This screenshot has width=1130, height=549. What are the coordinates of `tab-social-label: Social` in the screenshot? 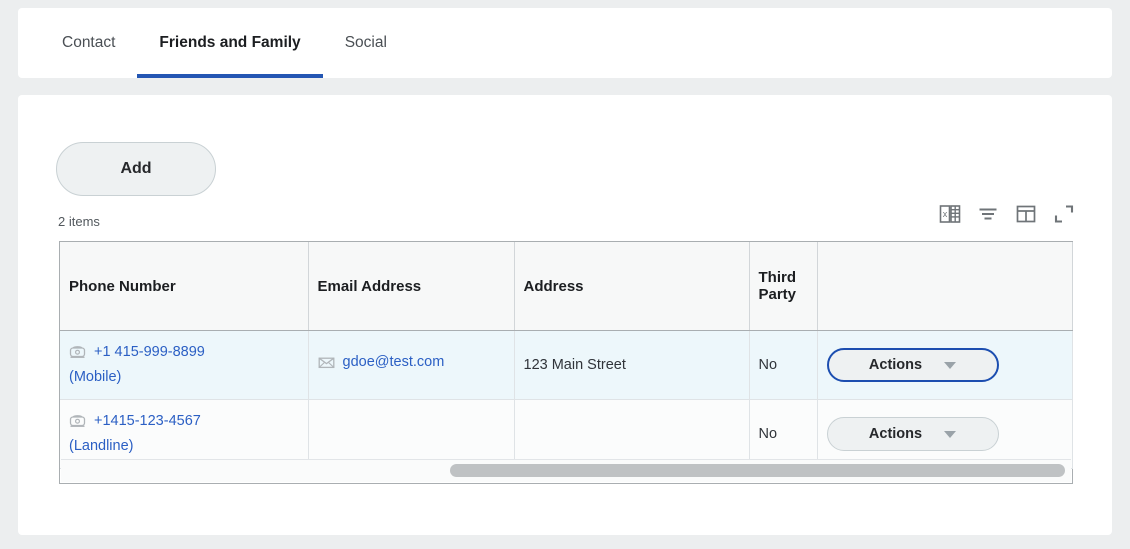 It's located at (365, 42).